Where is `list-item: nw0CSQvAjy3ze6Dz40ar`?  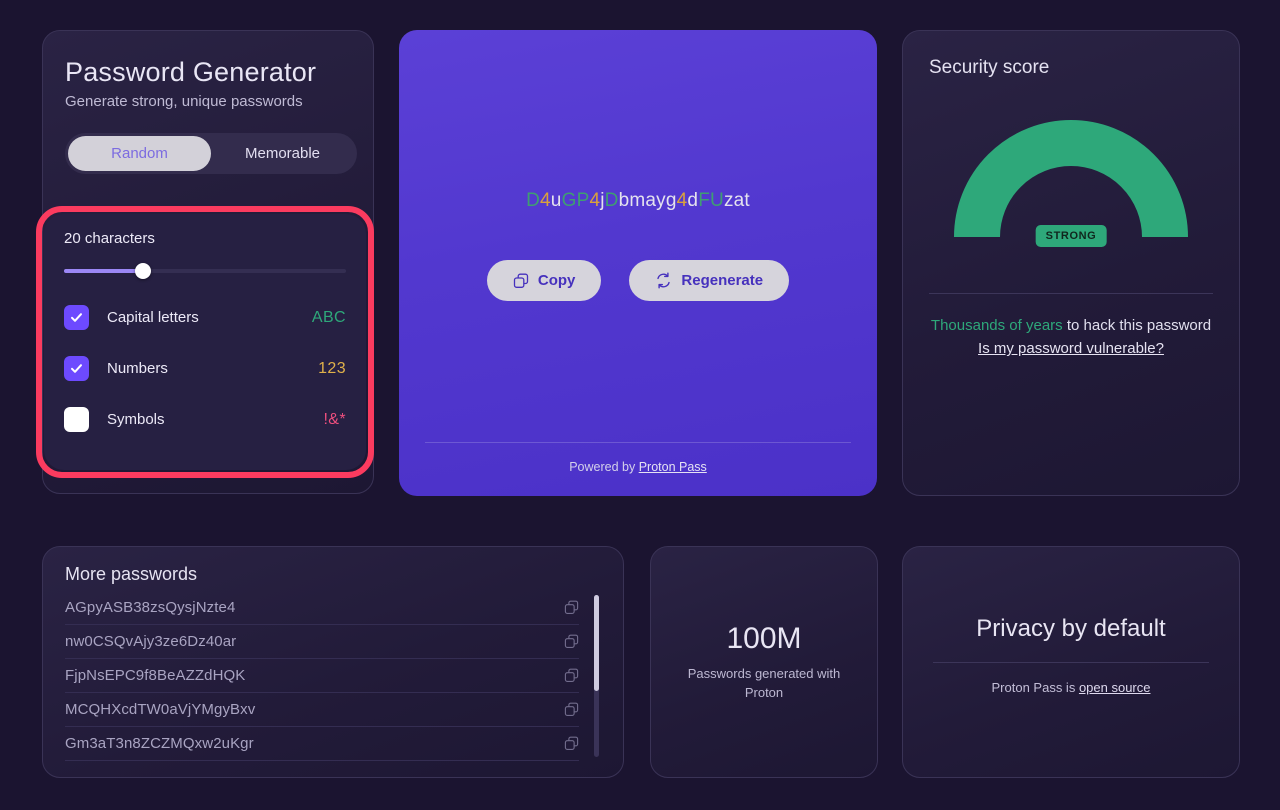
list-item: nw0CSQvAjy3ze6Dz40ar is located at coordinates (322, 642).